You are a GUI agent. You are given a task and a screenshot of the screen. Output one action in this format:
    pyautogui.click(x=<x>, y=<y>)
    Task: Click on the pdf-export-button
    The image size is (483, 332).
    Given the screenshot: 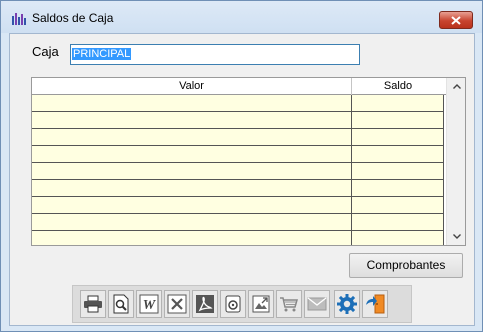 What is the action you would take?
    pyautogui.click(x=205, y=304)
    